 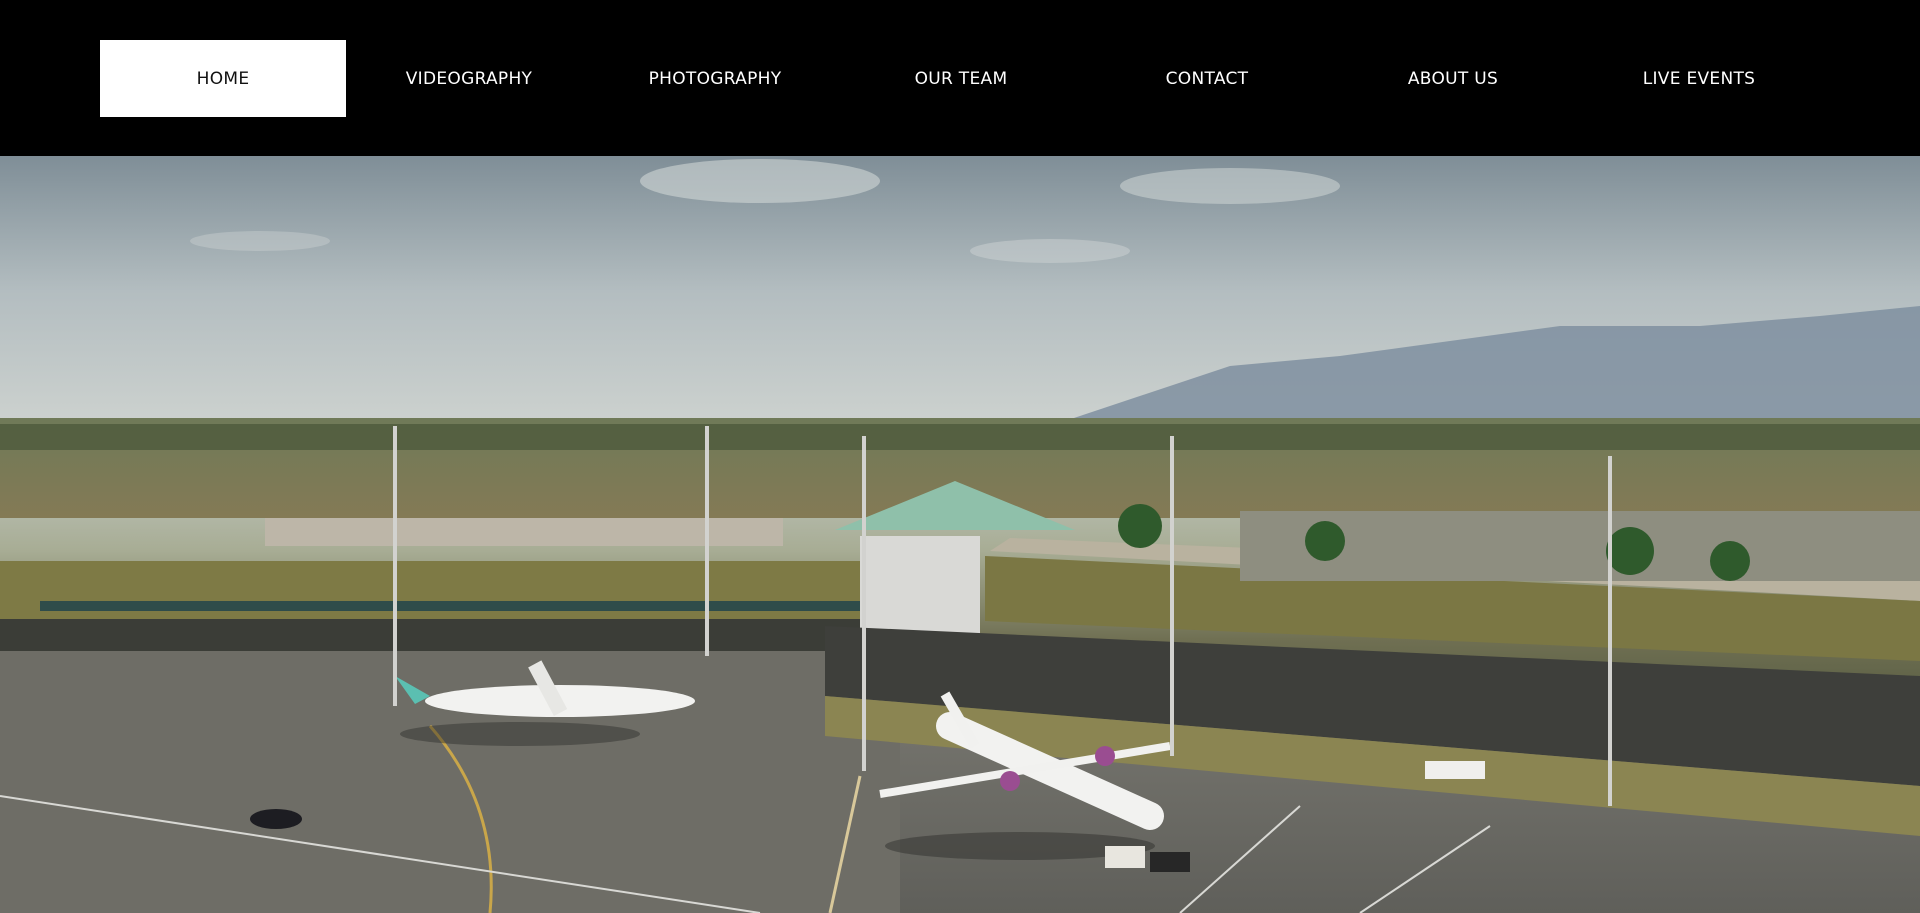 I want to click on car, so click(x=276, y=819).